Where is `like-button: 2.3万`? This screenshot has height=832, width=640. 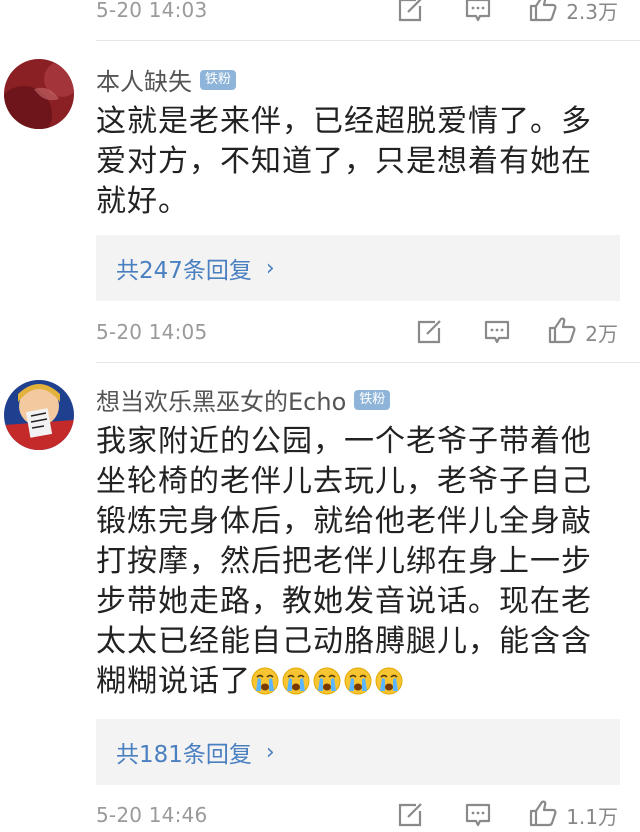 like-button: 2.3万 is located at coordinates (573, 13).